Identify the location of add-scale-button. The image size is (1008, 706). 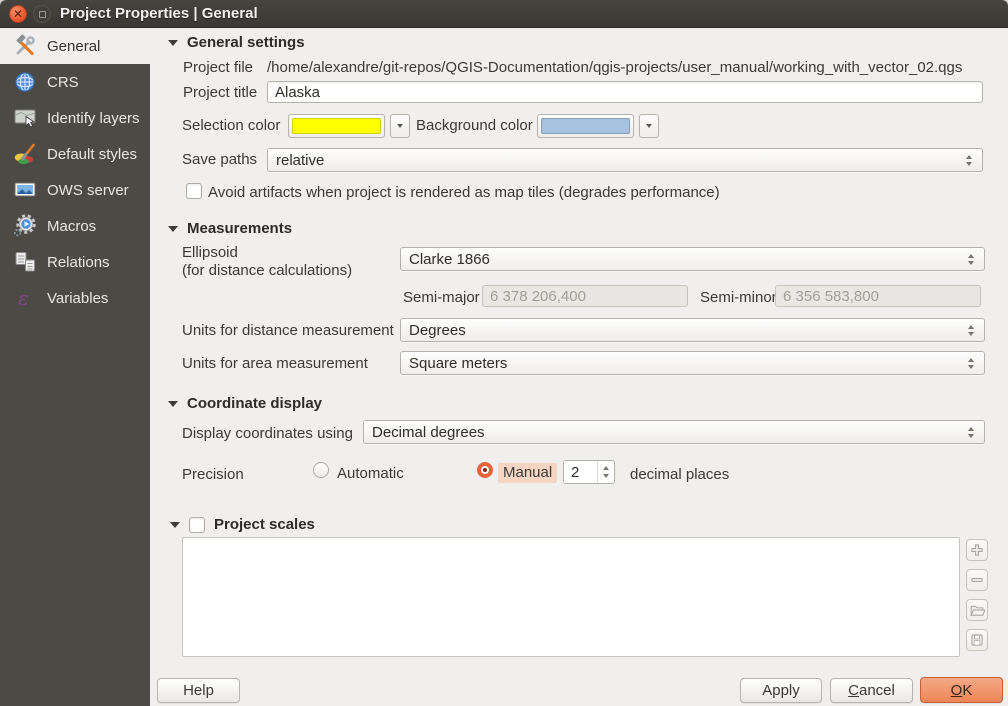
(977, 550).